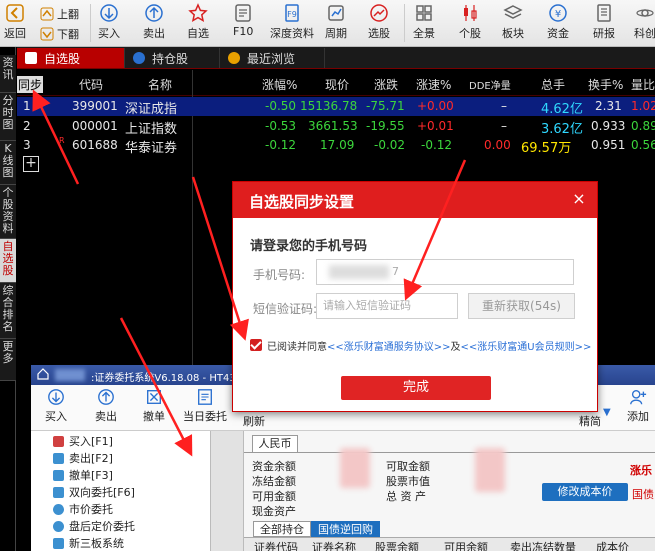 This screenshot has width=655, height=551. Describe the element at coordinates (109, 24) in the screenshot. I see `buy-button: 买入` at that location.